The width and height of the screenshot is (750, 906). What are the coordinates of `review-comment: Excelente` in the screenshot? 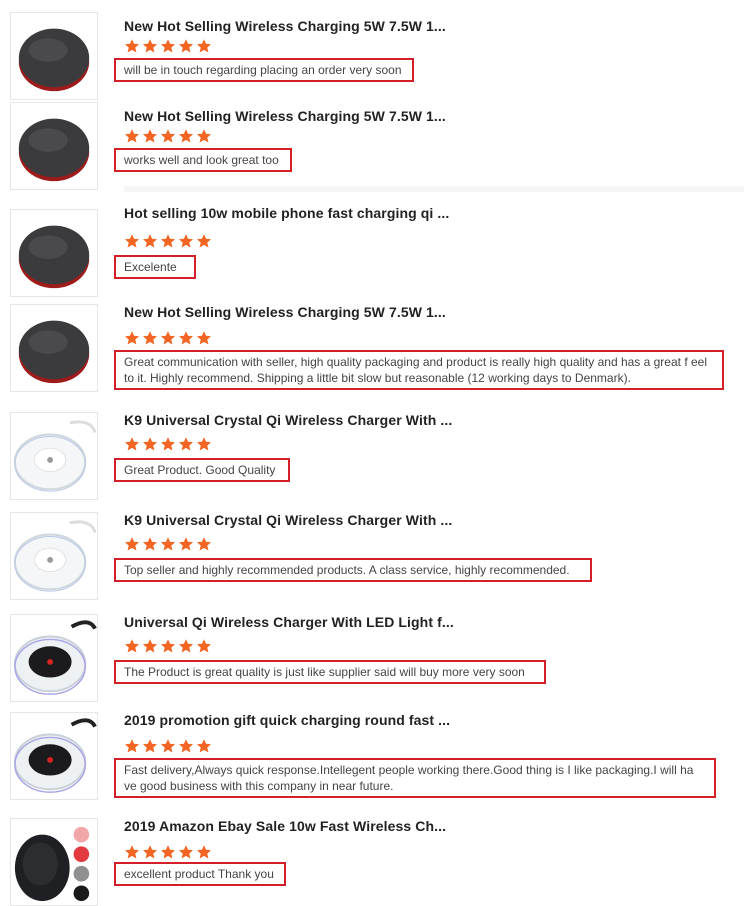 It's located at (155, 267).